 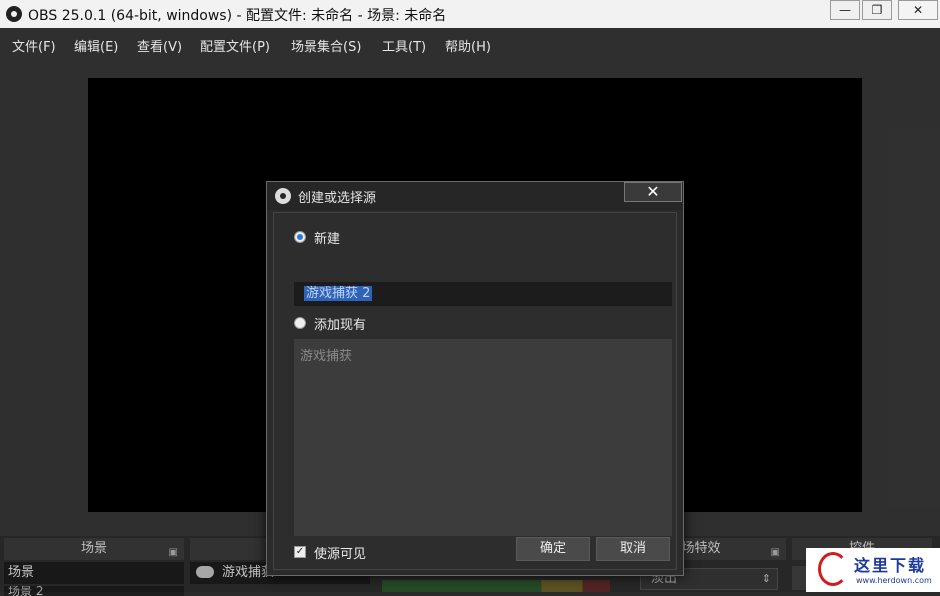 I want to click on watermark-logo-icon, so click(x=833, y=569).